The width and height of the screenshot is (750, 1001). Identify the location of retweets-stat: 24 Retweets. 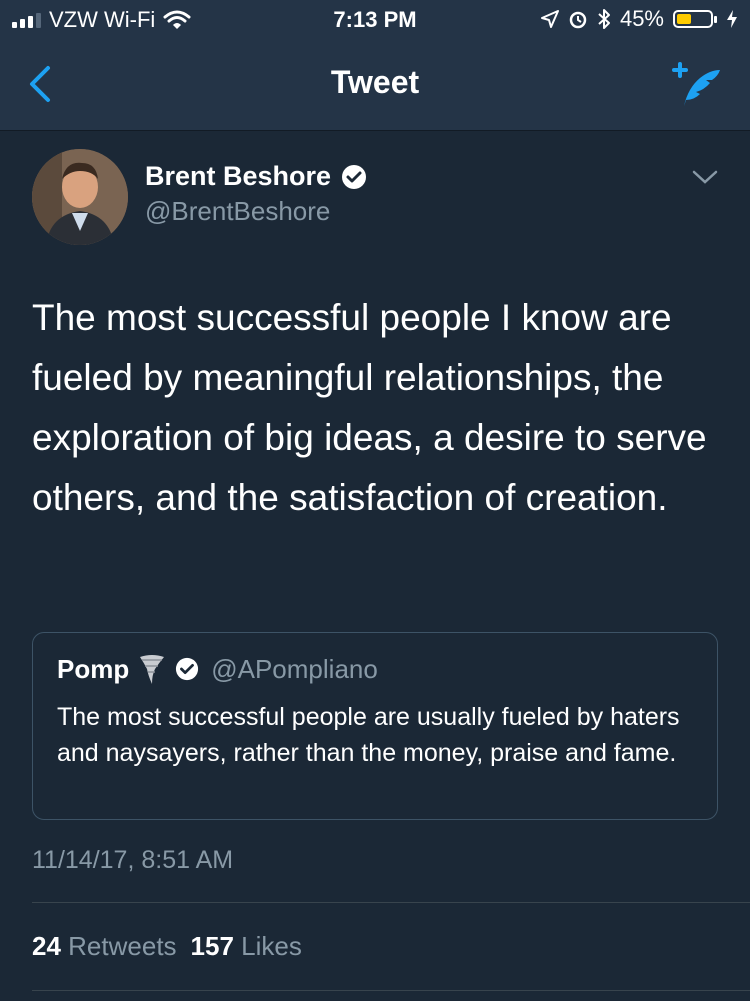
(104, 946).